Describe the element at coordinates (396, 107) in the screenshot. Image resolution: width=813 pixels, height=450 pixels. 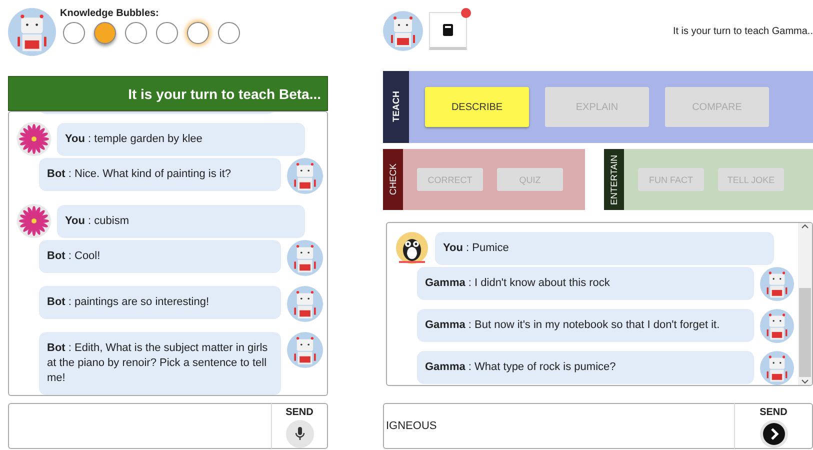
I see `category-label: TEACH` at that location.